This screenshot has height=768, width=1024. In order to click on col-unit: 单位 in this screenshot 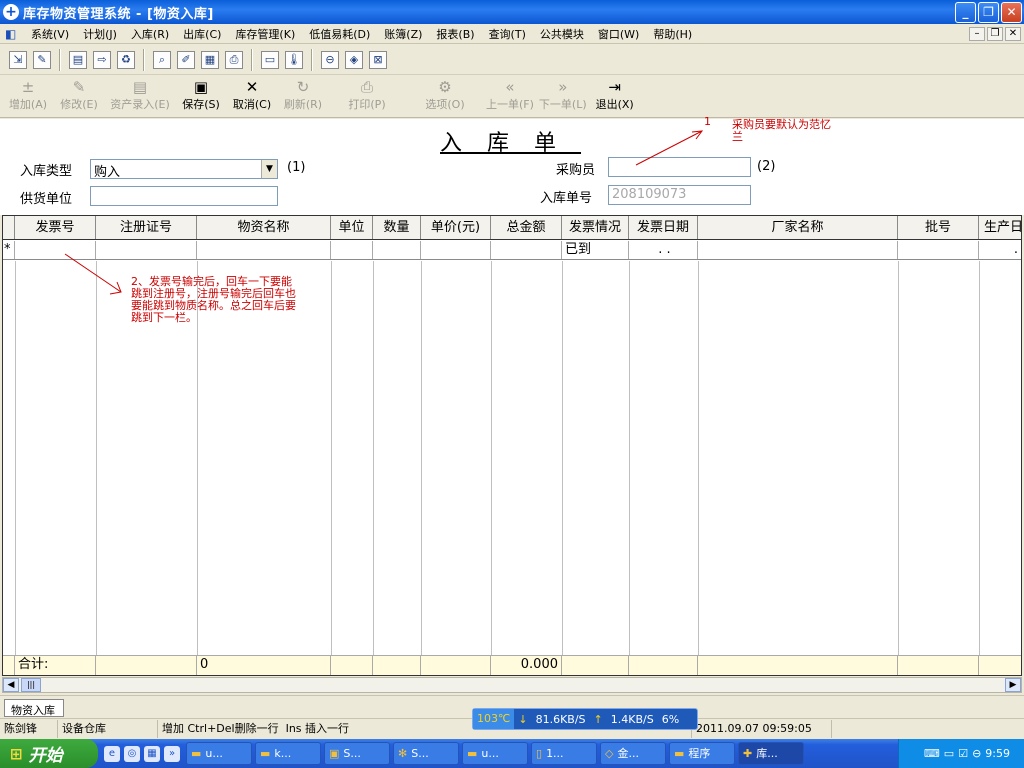, I will do `click(352, 227)`.